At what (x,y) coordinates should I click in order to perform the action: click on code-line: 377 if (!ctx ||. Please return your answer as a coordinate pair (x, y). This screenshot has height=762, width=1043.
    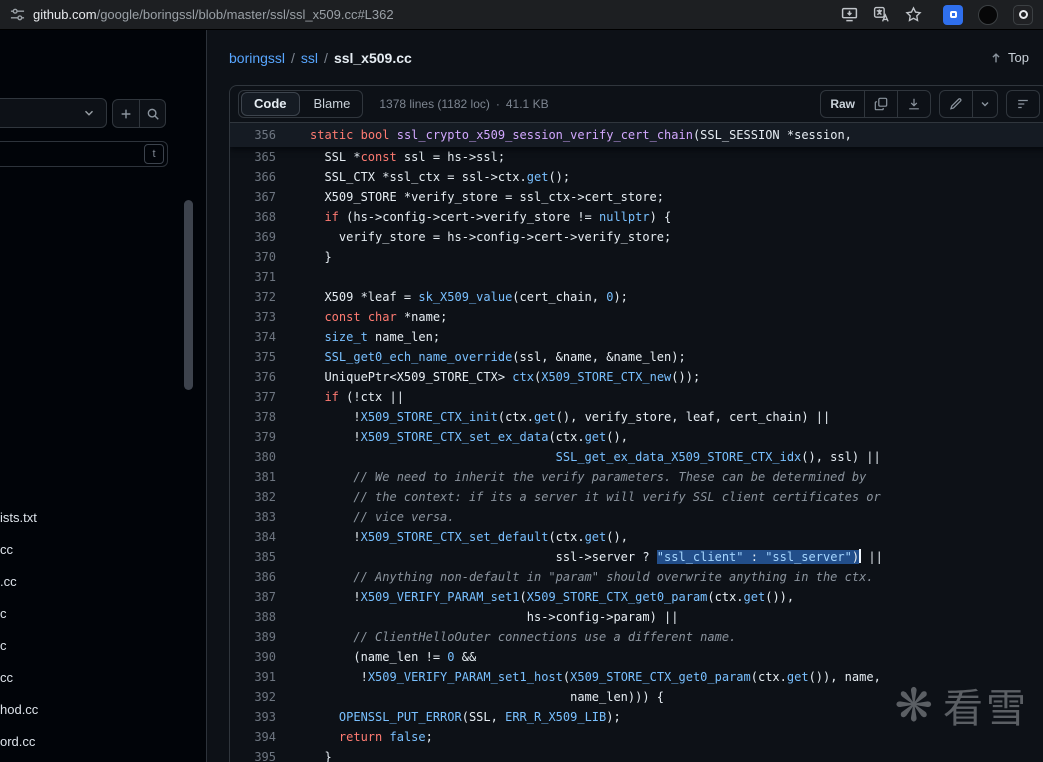
    Looking at the image, I should click on (636, 397).